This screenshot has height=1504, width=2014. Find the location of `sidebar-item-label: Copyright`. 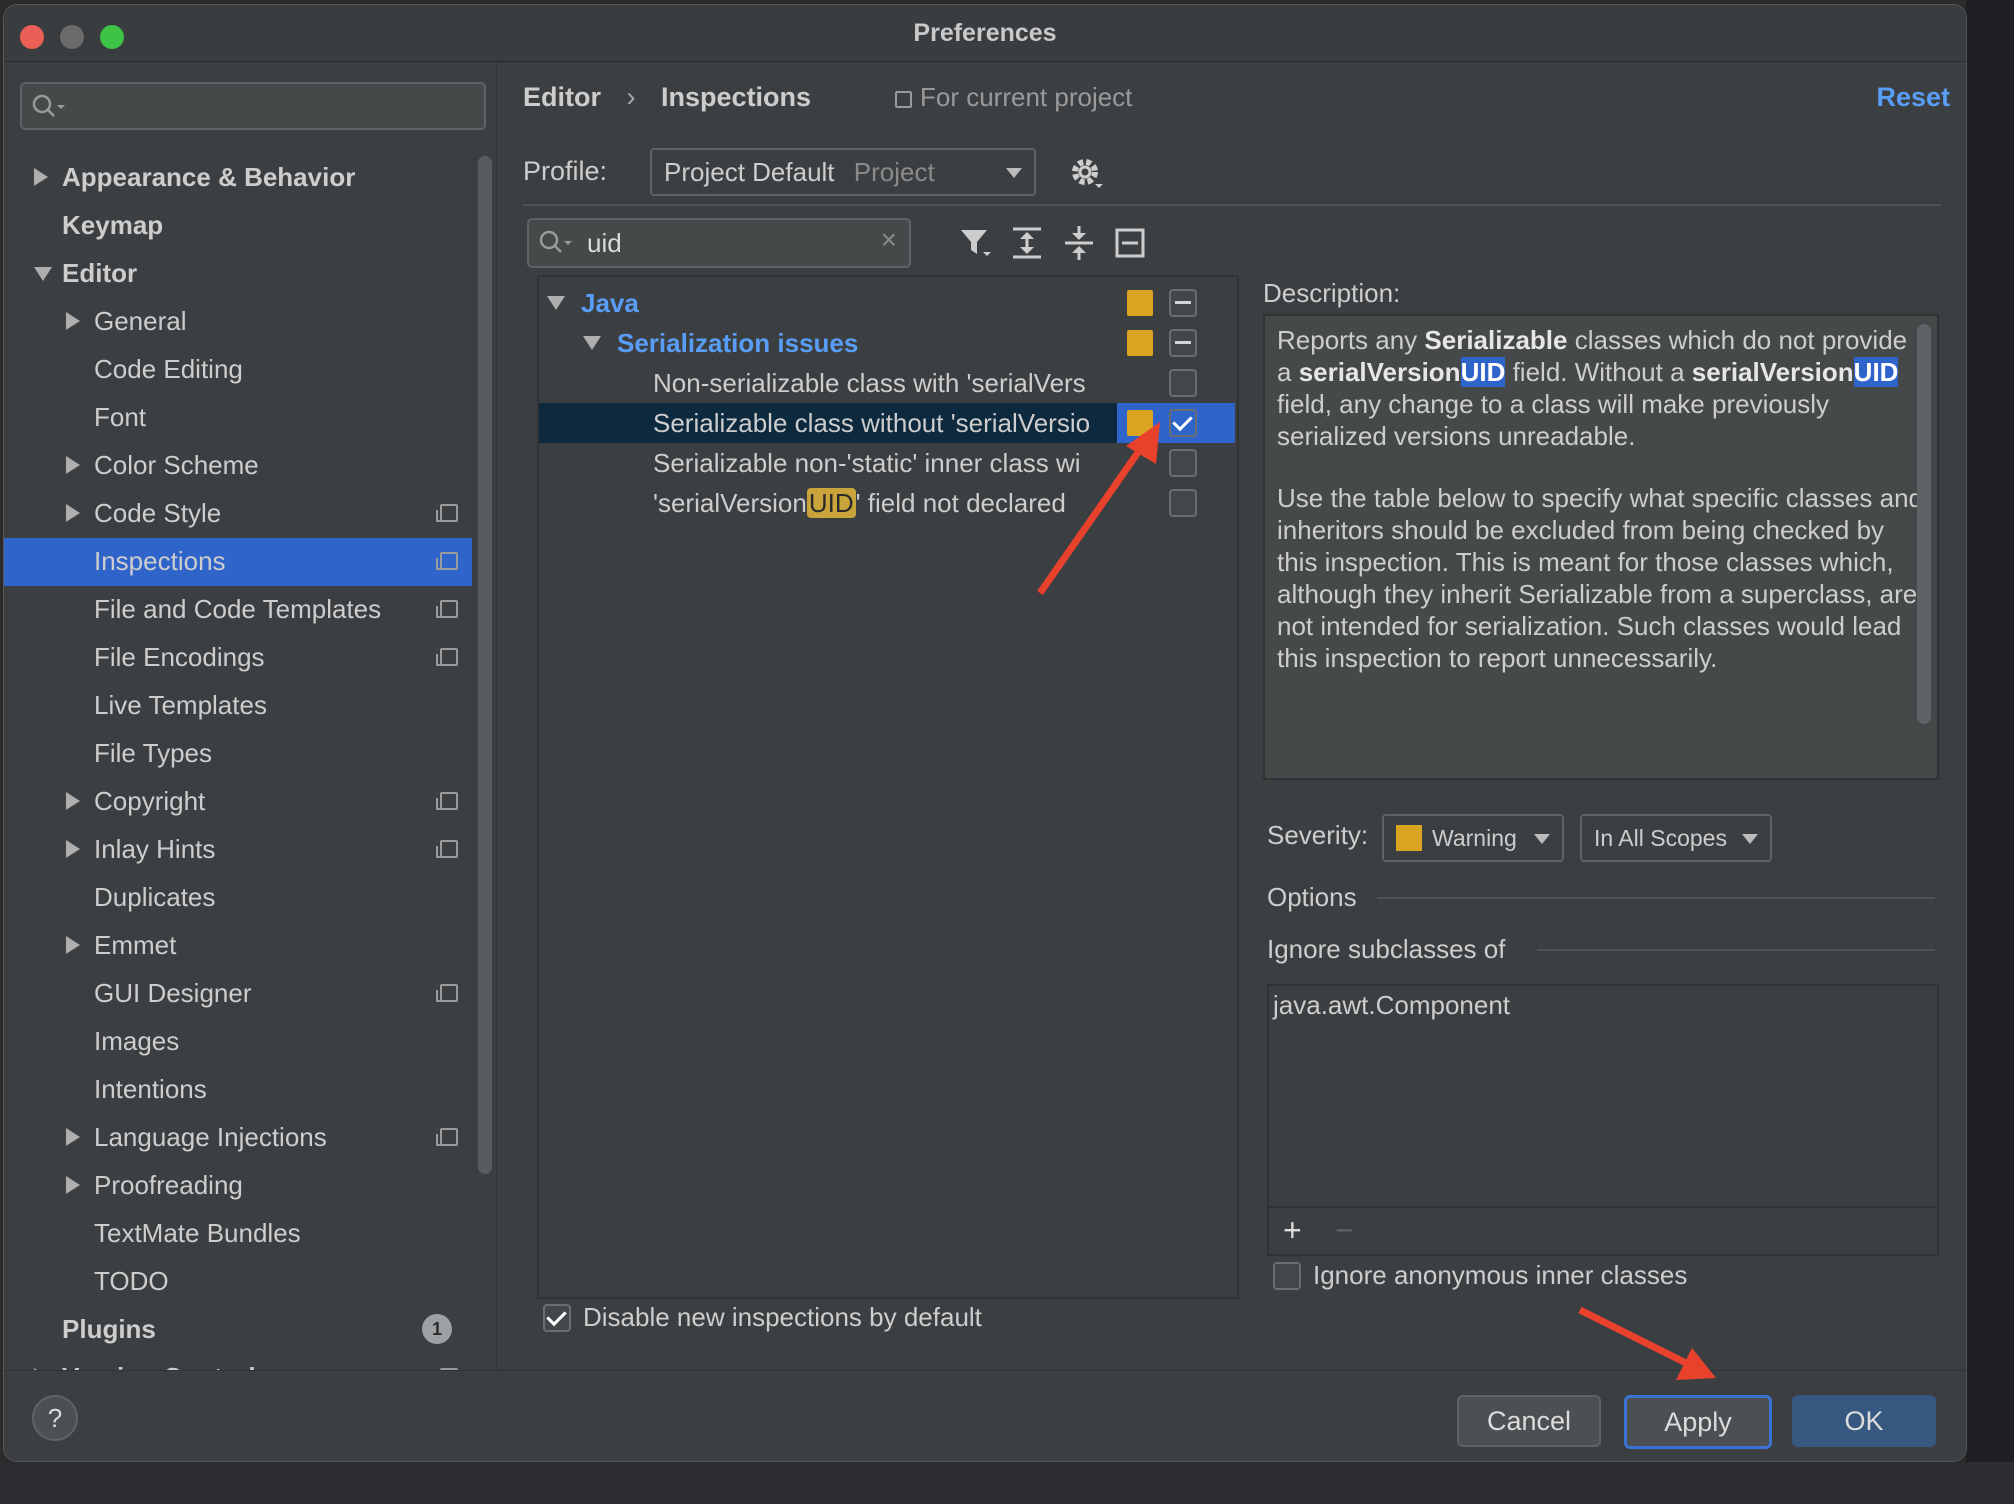

sidebar-item-label: Copyright is located at coordinates (150, 801).